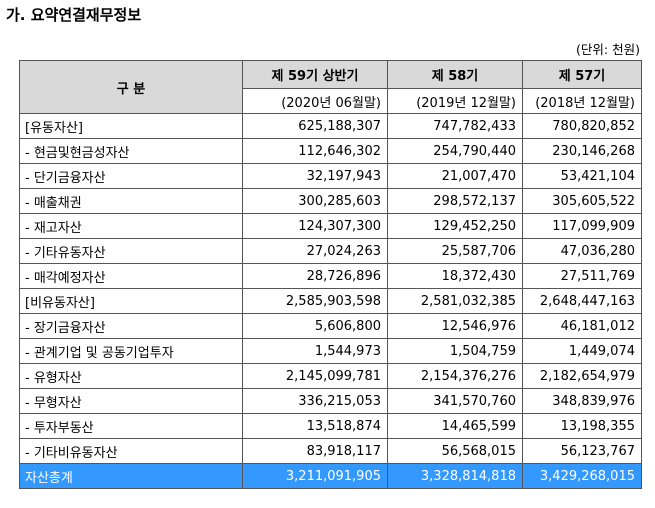 This screenshot has height=508, width=655. I want to click on header-period-59: 제 59기 상반기, so click(315, 74).